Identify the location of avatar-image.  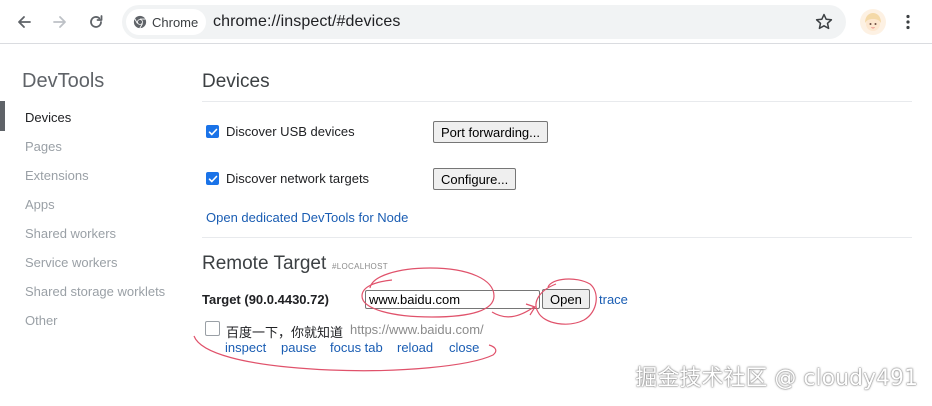
(873, 22).